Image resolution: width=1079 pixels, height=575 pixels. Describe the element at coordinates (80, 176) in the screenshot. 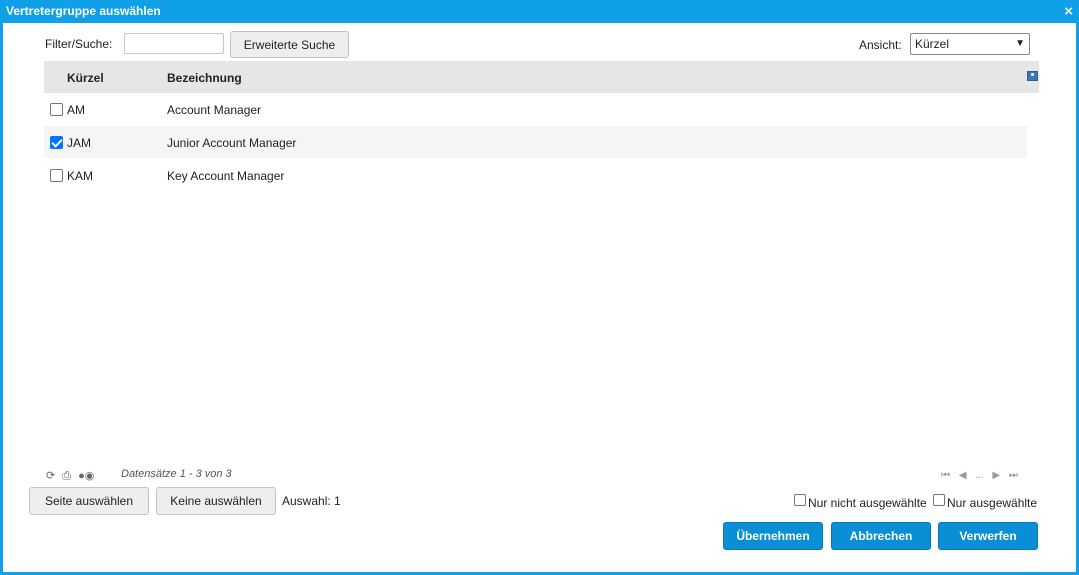

I see `cell-kurzel: KAM` at that location.